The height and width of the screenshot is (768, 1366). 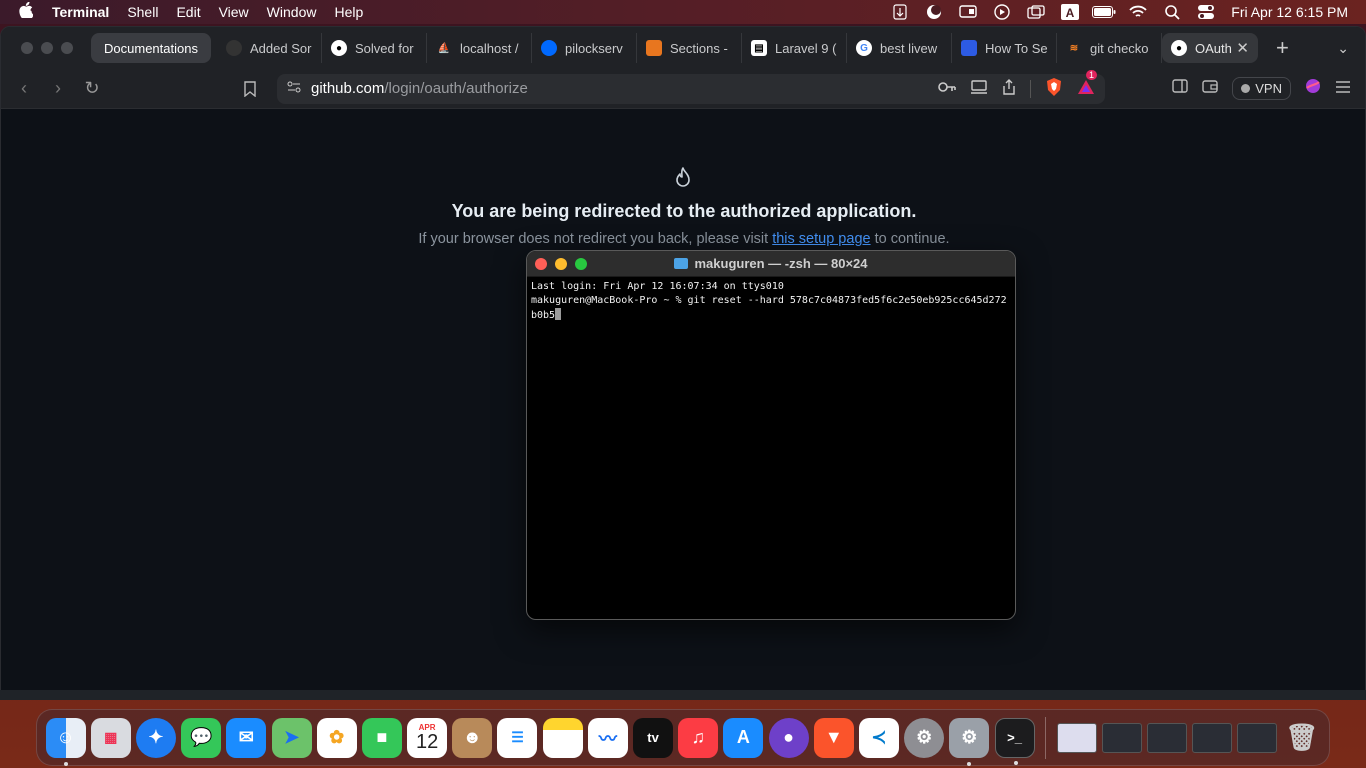 I want to click on phpmyadmin-icon: ⛵, so click(x=444, y=48).